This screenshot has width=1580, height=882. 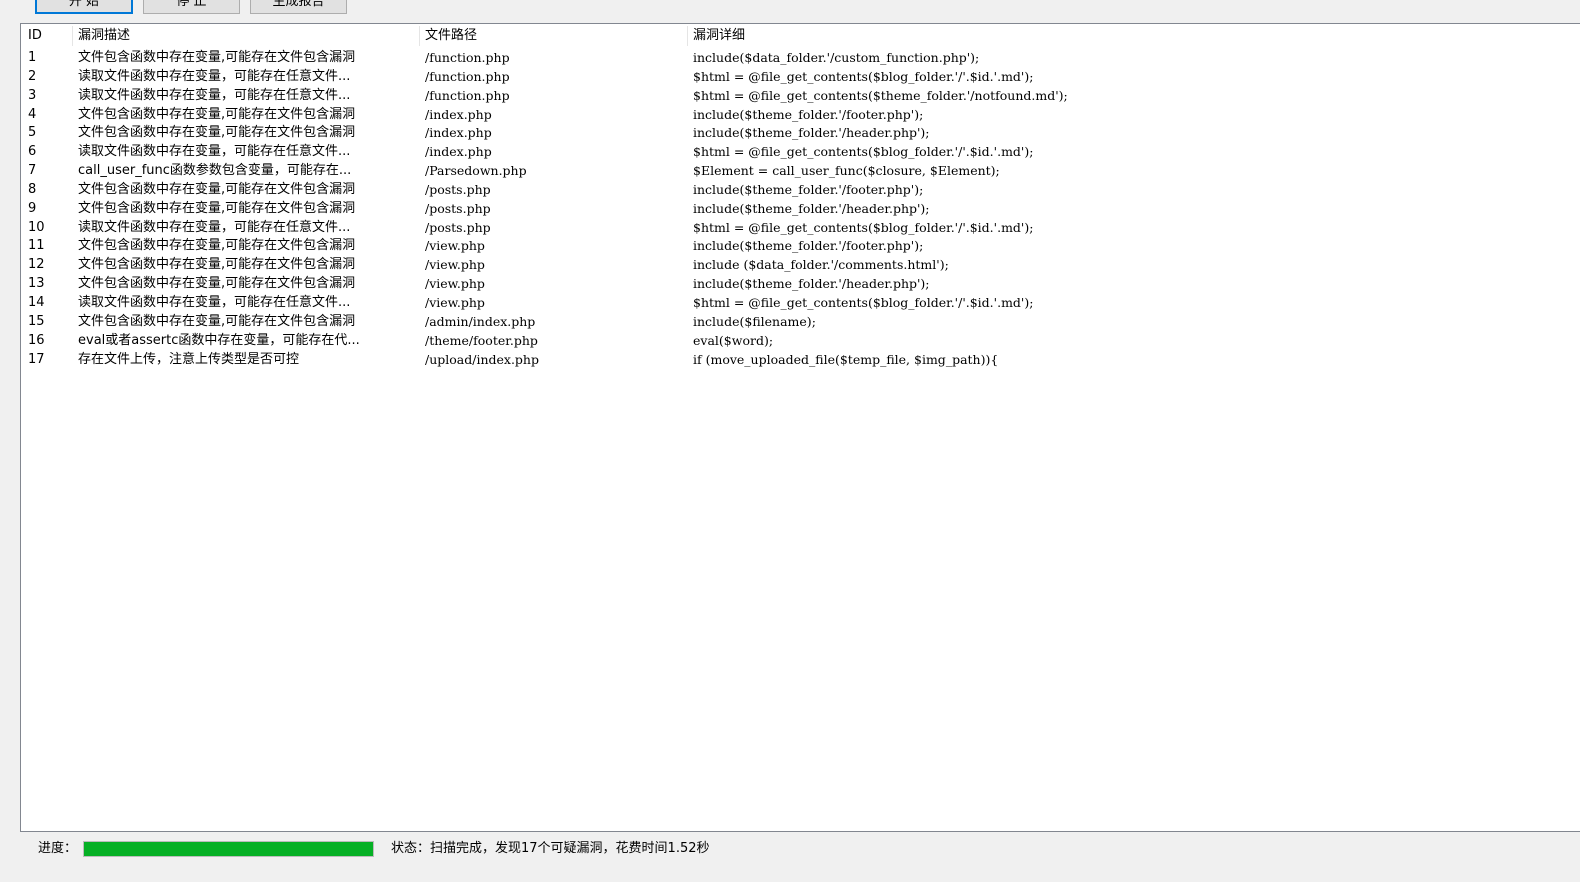 What do you see at coordinates (32, 133) in the screenshot?
I see `row-id: 5` at bounding box center [32, 133].